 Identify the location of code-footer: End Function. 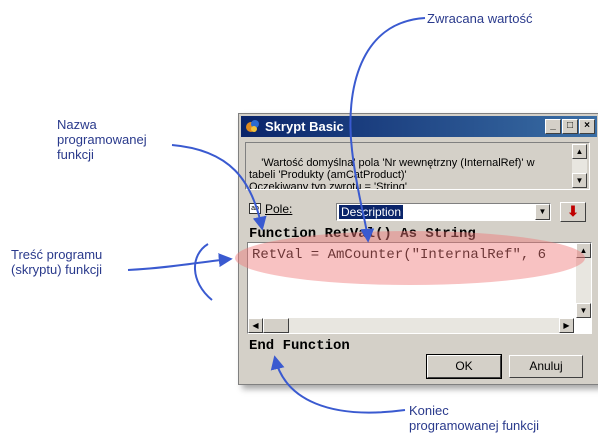
(299, 346).